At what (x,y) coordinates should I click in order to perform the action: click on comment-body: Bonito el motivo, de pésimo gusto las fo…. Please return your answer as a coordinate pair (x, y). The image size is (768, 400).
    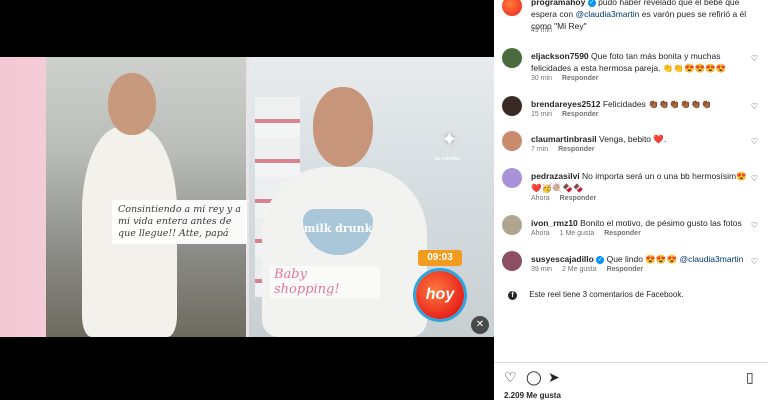
    Looking at the image, I should click on (661, 223).